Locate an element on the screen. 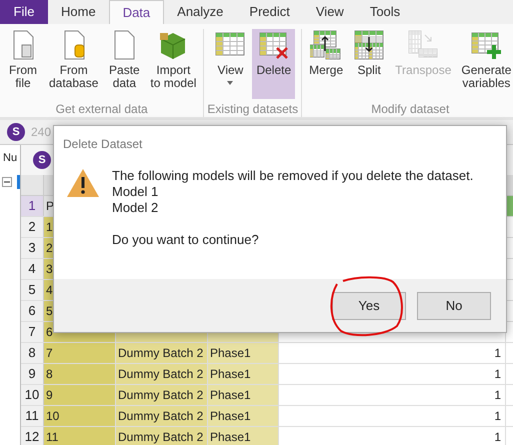 Image resolution: width=513 pixels, height=445 pixels. ribbon-button: Delete is located at coordinates (274, 64).